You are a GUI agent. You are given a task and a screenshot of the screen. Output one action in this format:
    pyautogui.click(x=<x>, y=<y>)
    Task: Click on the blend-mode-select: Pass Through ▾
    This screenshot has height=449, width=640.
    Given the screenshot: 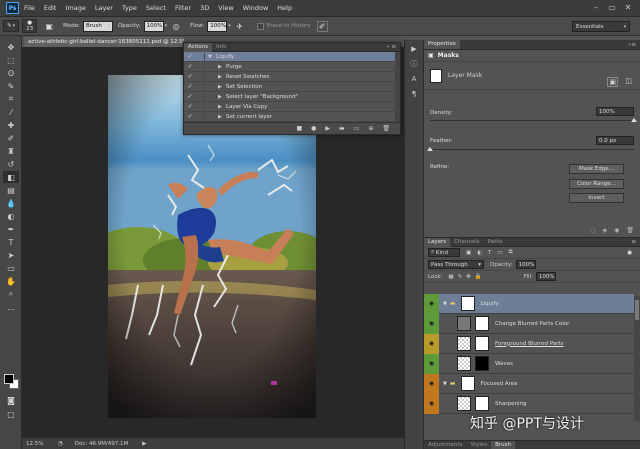 What is the action you would take?
    pyautogui.click(x=456, y=264)
    